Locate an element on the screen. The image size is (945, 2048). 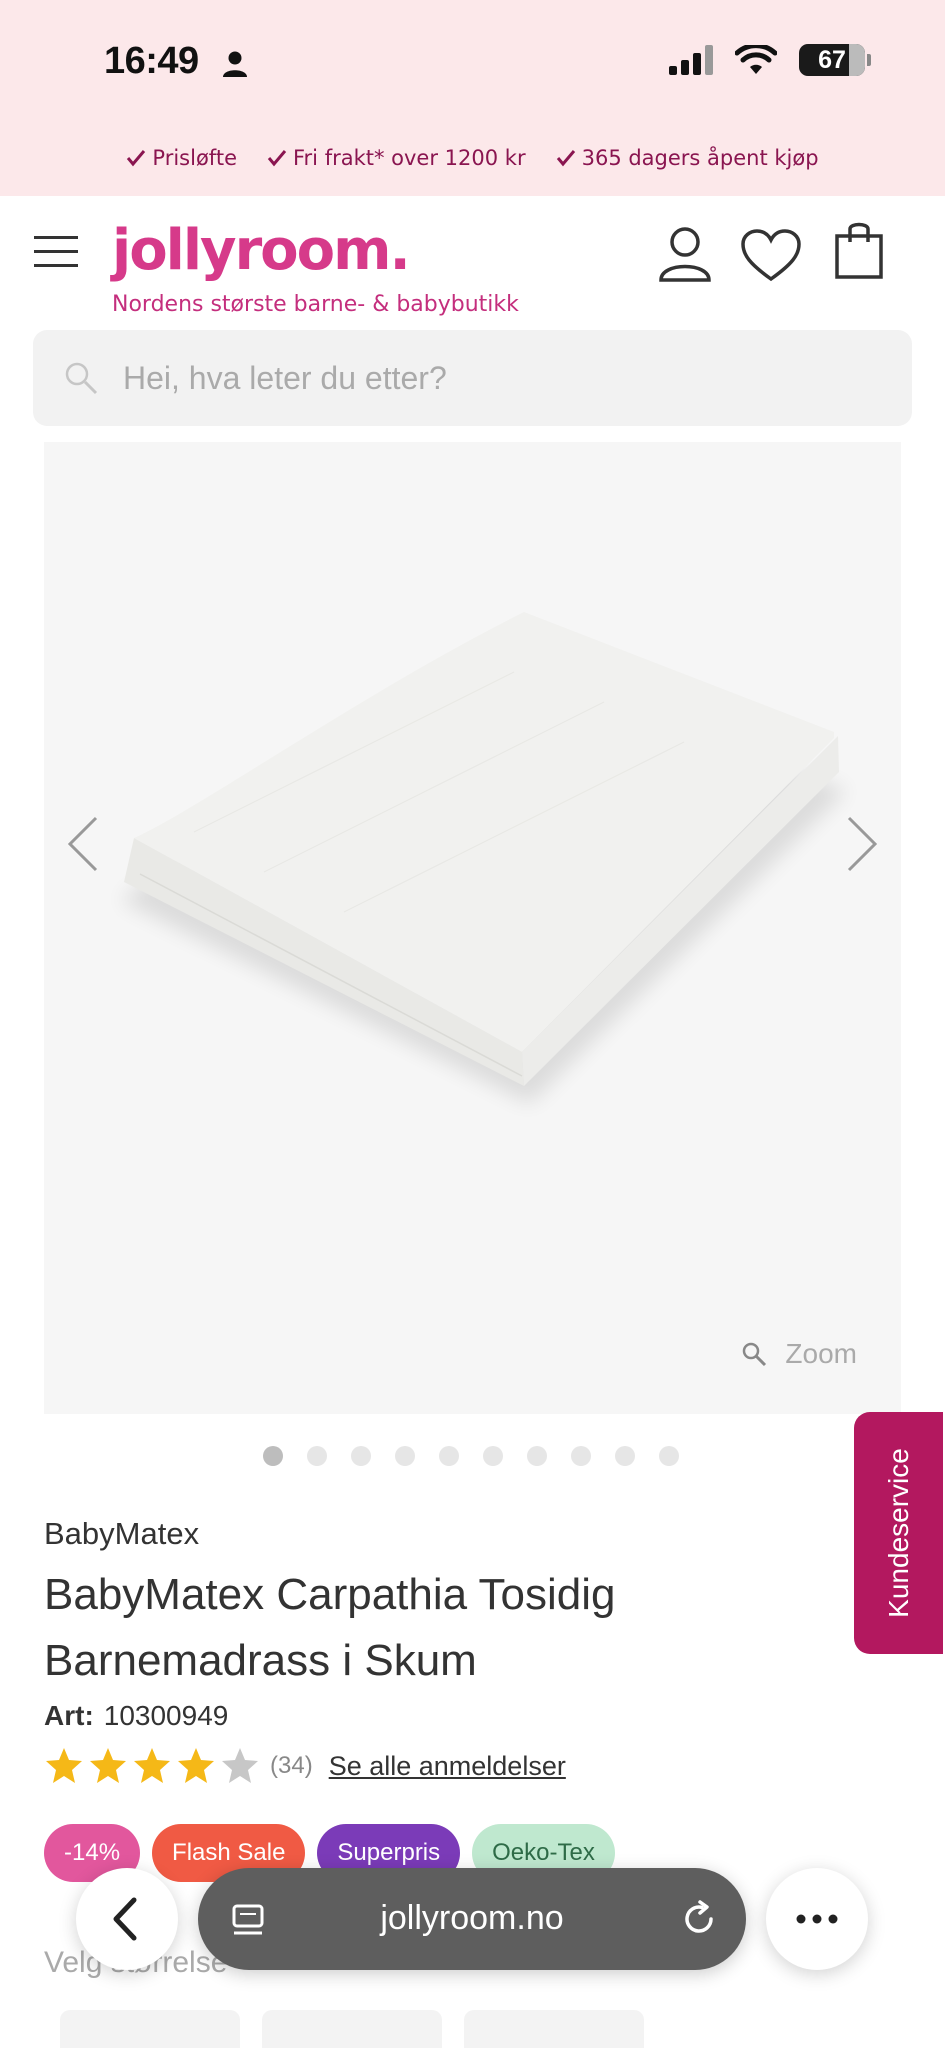
account-icon is located at coordinates (685, 254).